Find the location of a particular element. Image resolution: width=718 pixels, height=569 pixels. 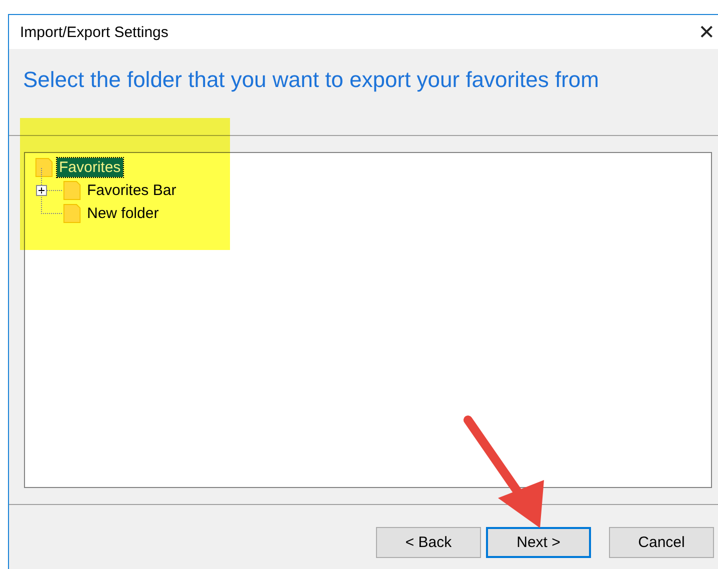

tree-item: Favorites Bar is located at coordinates (131, 190).